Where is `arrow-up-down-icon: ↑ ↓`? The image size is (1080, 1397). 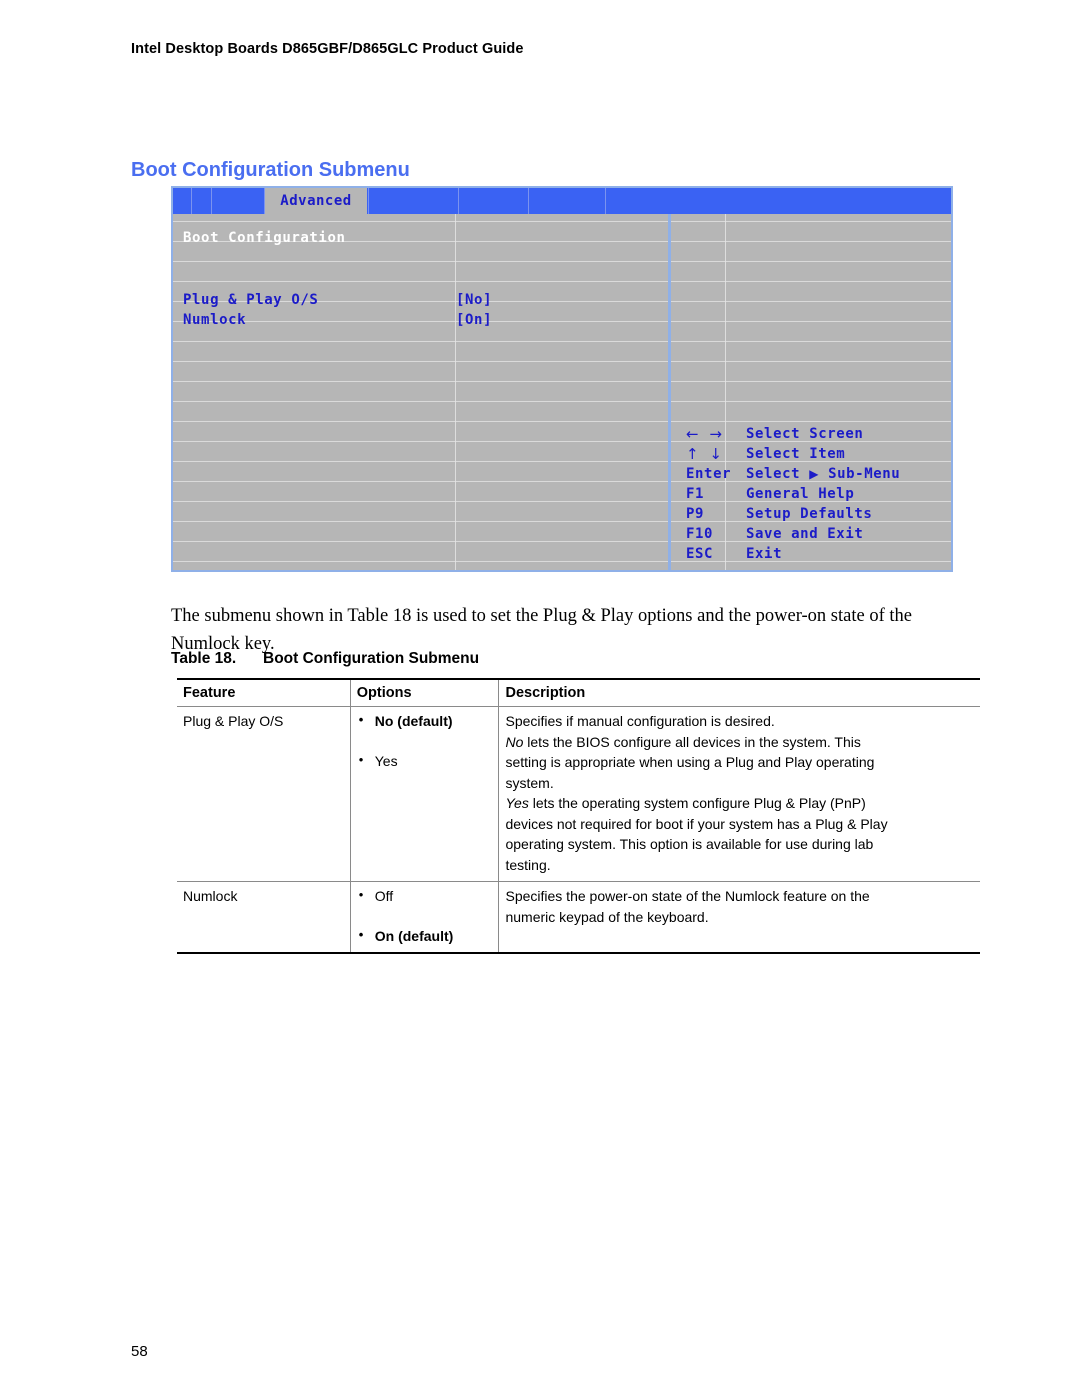
arrow-up-down-icon: ↑ ↓ is located at coordinates (705, 454).